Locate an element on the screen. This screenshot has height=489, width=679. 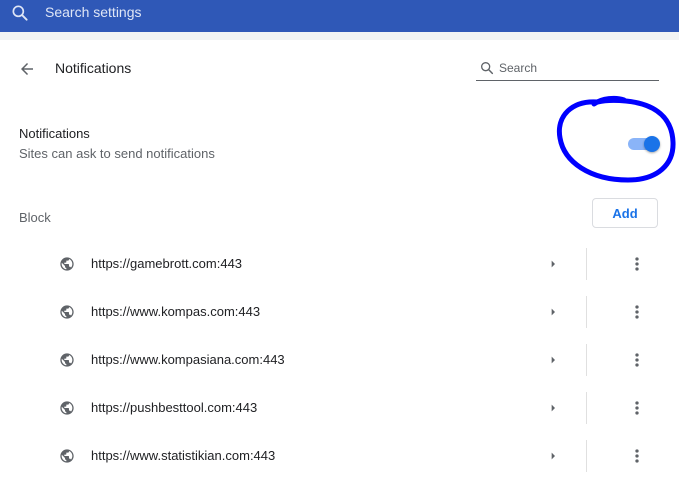
search-field is located at coordinates (567, 69).